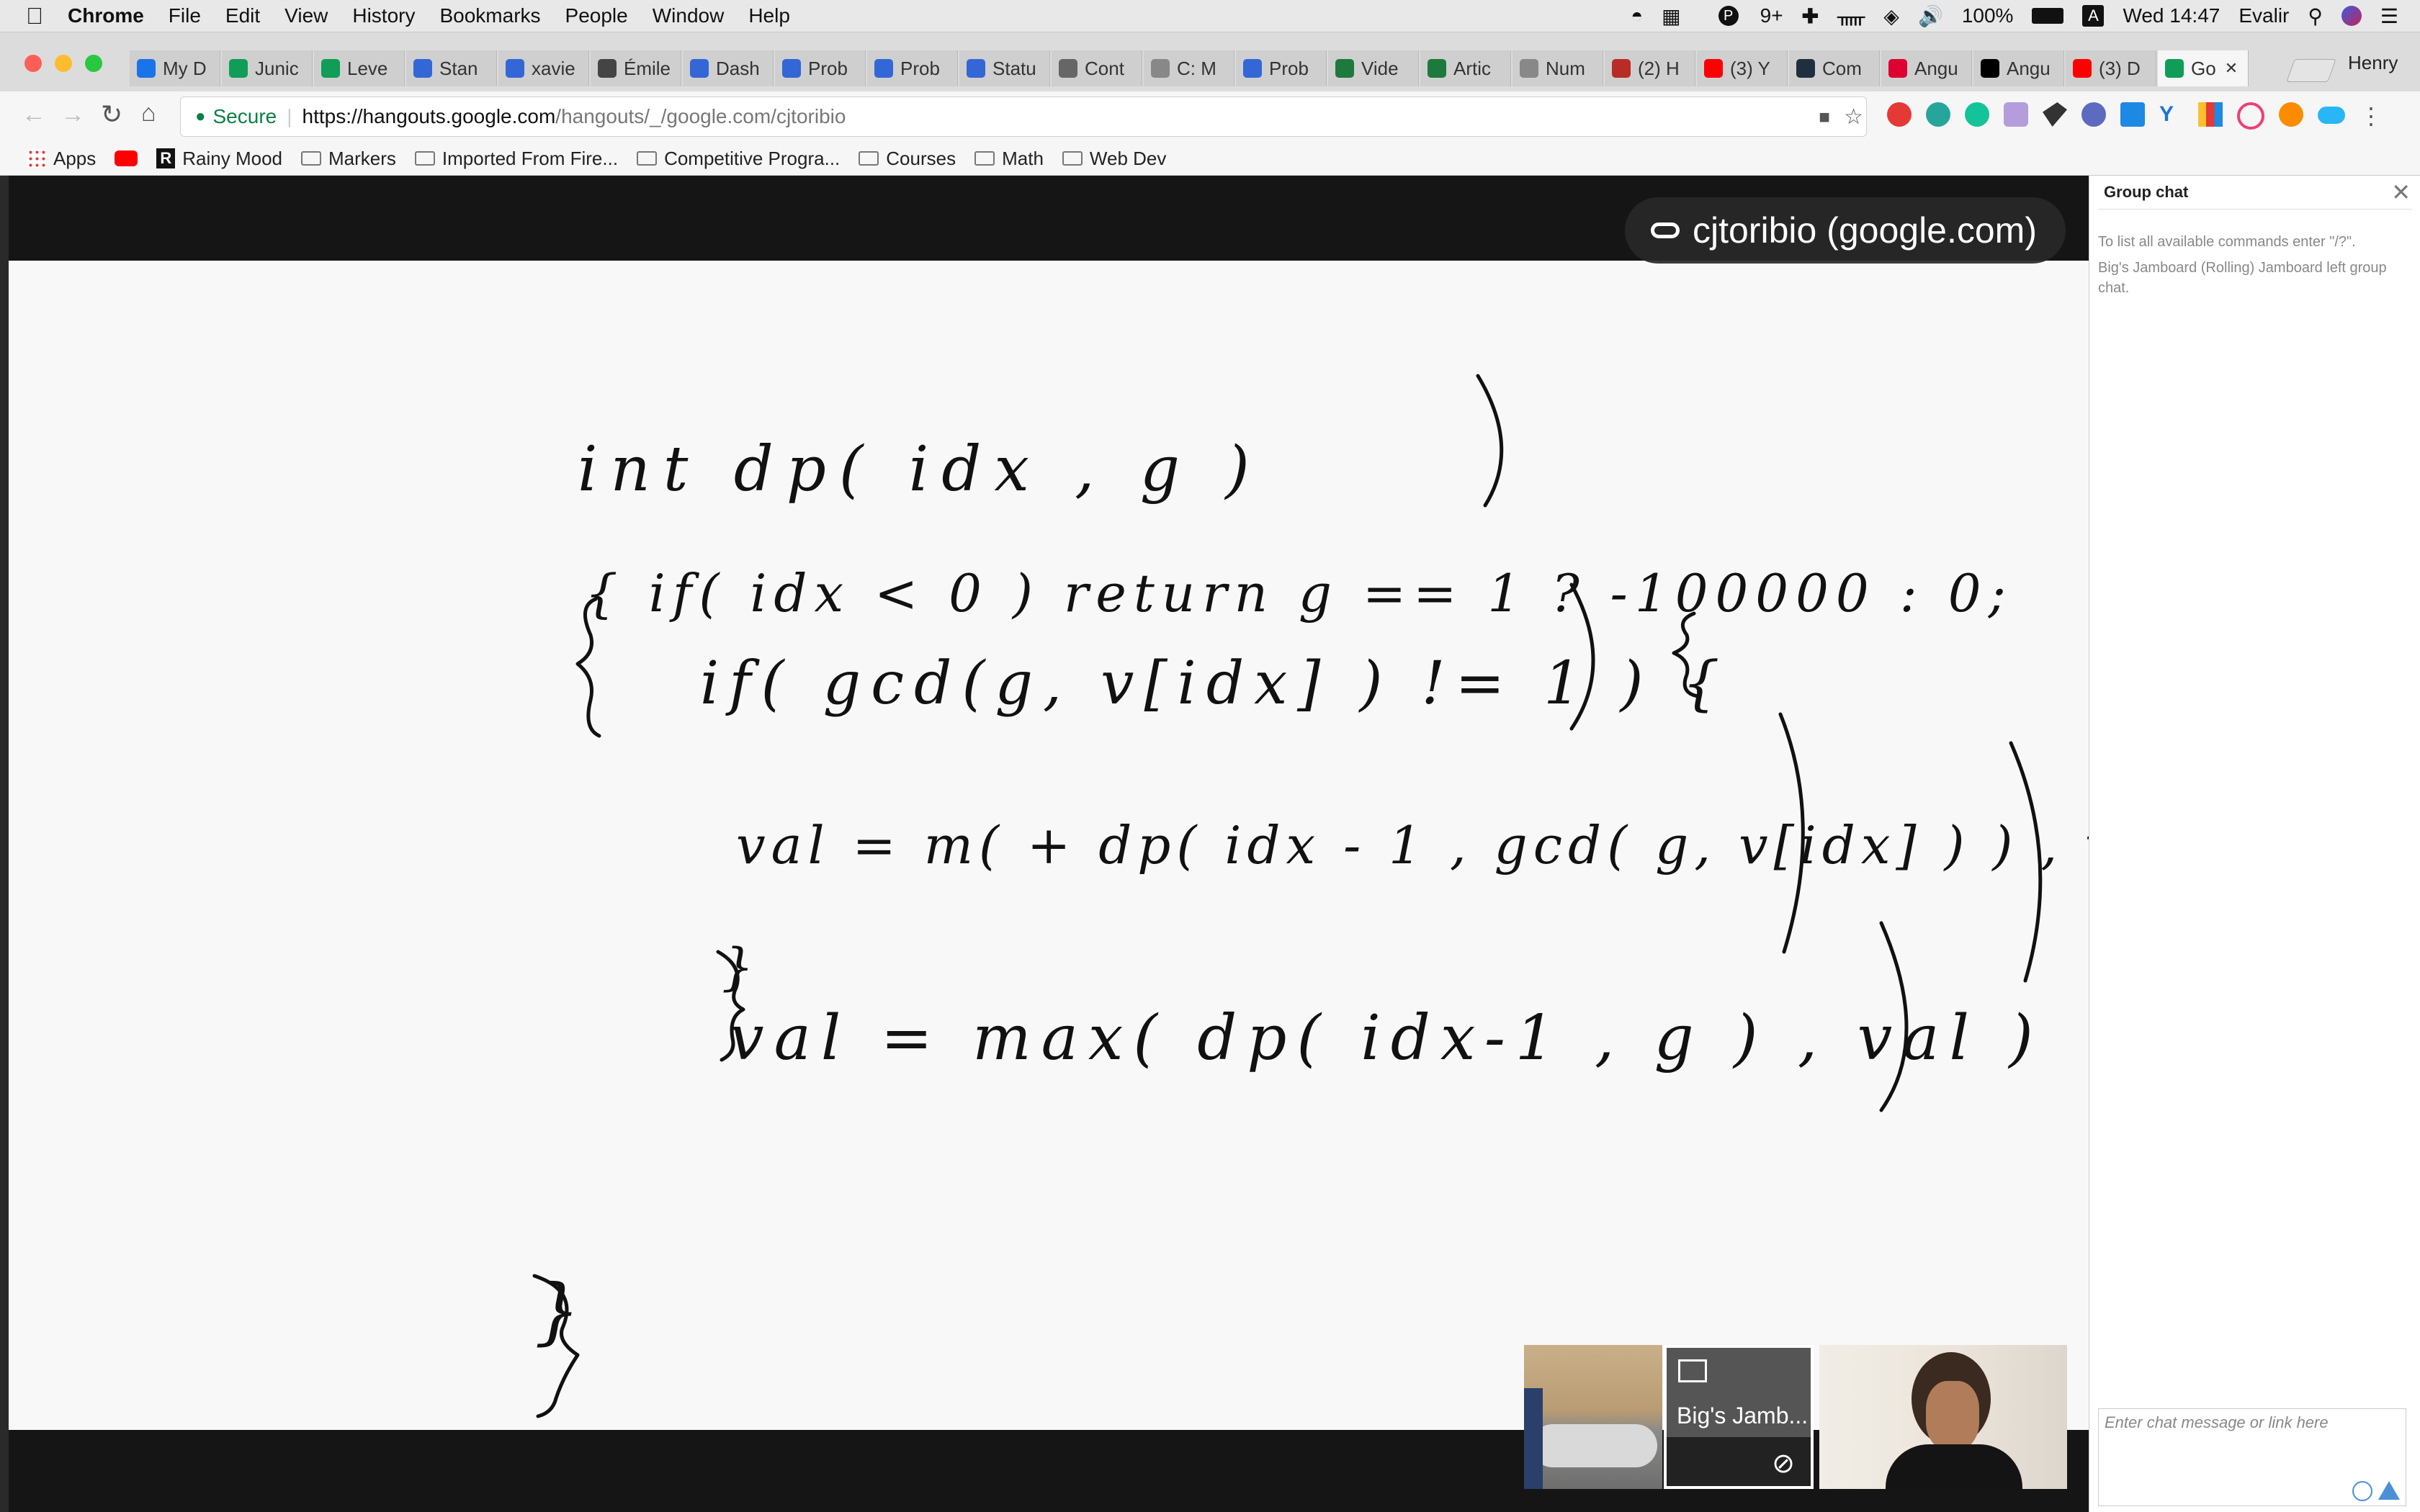 This screenshot has width=2420, height=1512. I want to click on tab: Num, so click(1557, 68).